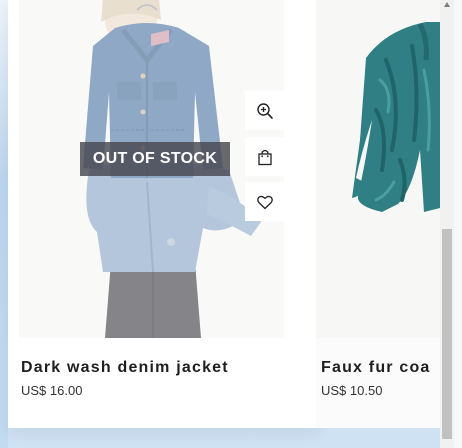  What do you see at coordinates (352, 390) in the screenshot?
I see `product-price: US$ 10.50` at bounding box center [352, 390].